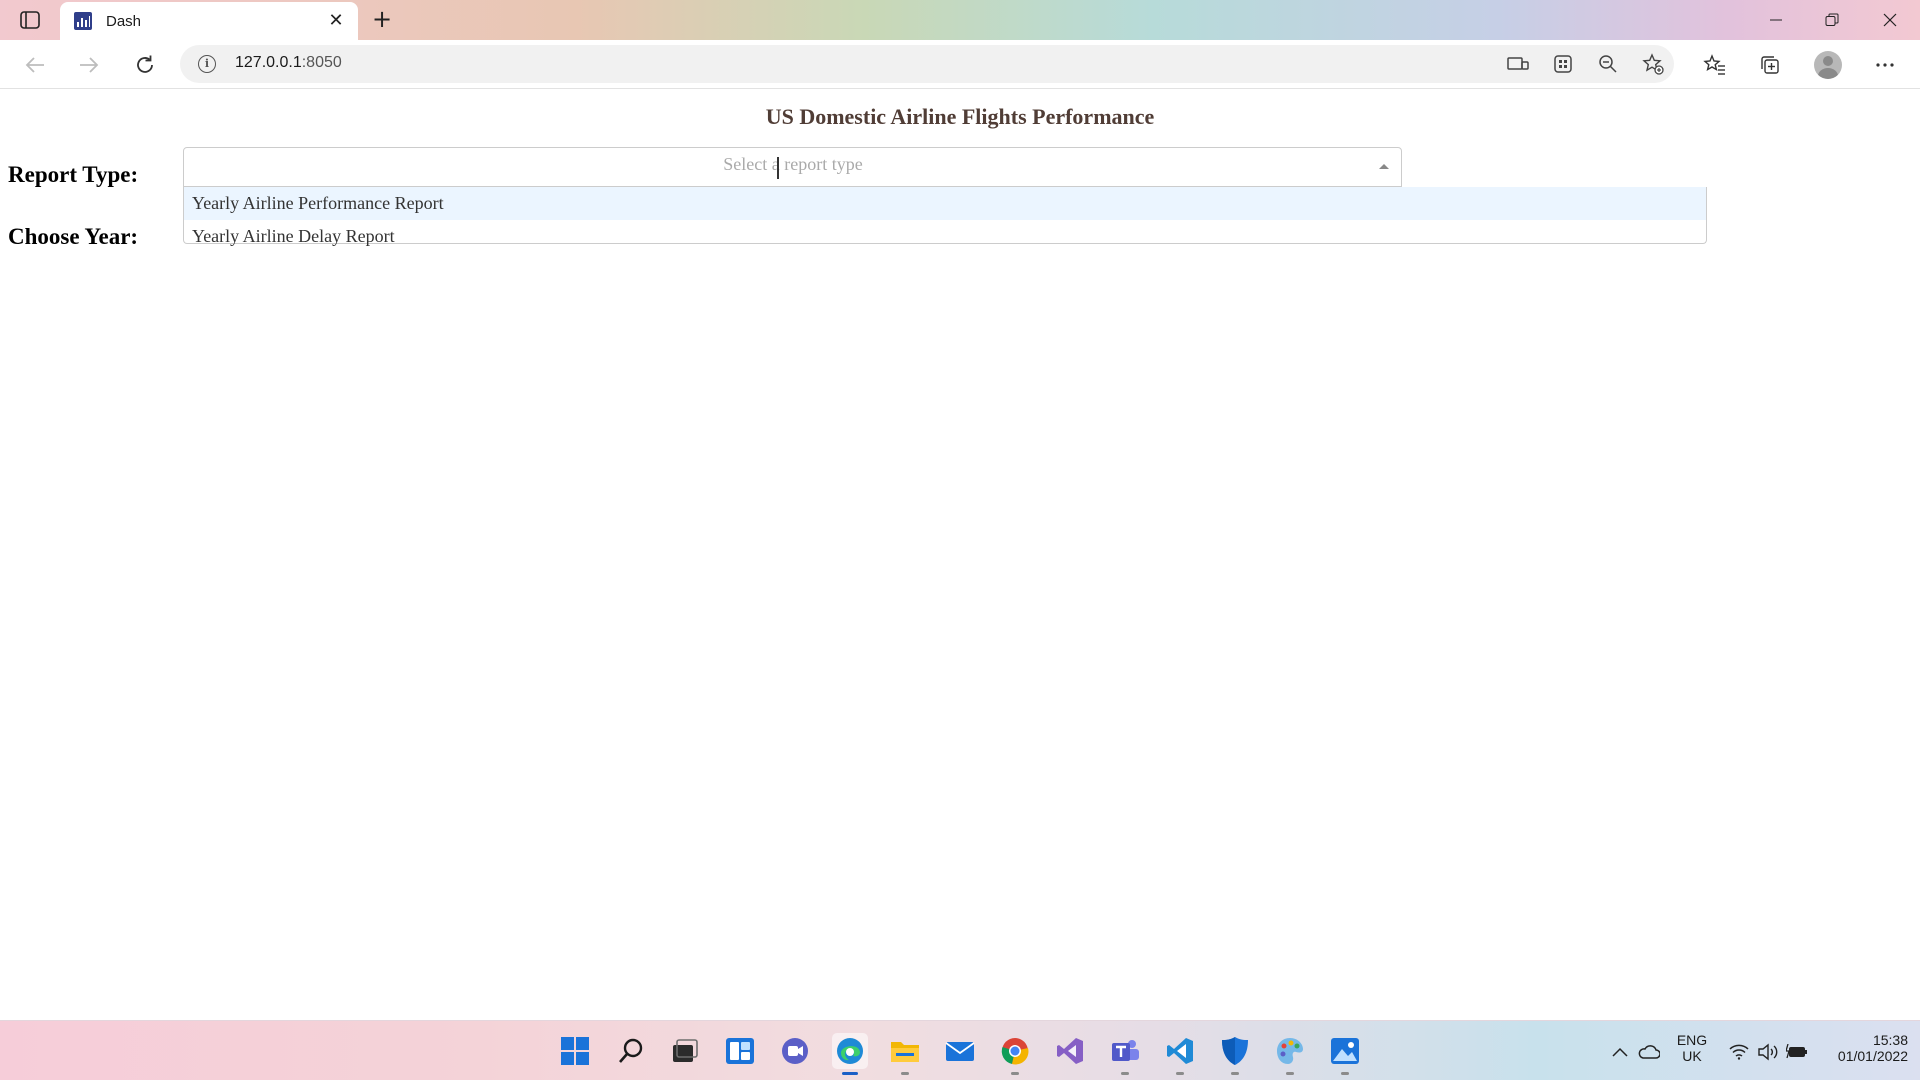 This screenshot has height=1080, width=1920. What do you see at coordinates (1563, 64) in the screenshot?
I see `apps-icon` at bounding box center [1563, 64].